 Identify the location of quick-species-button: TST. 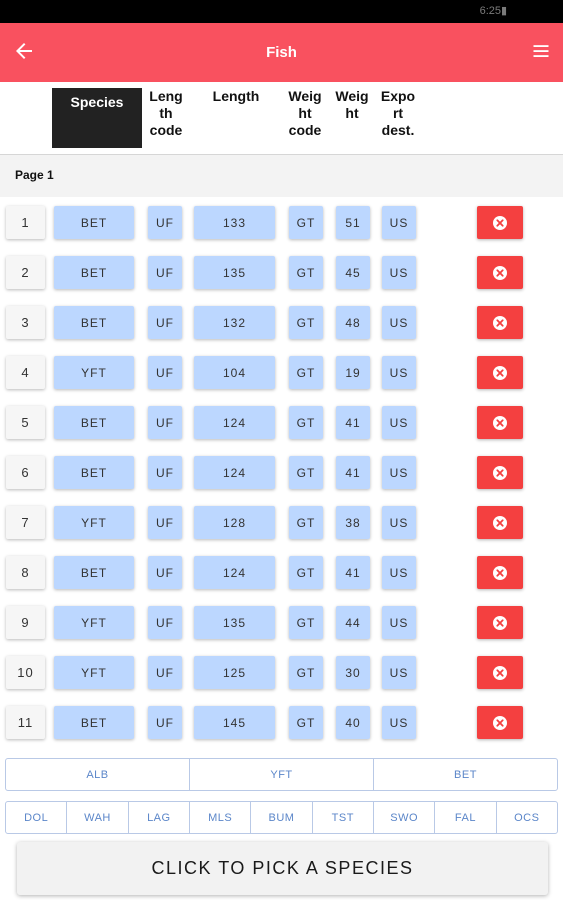
(342, 817).